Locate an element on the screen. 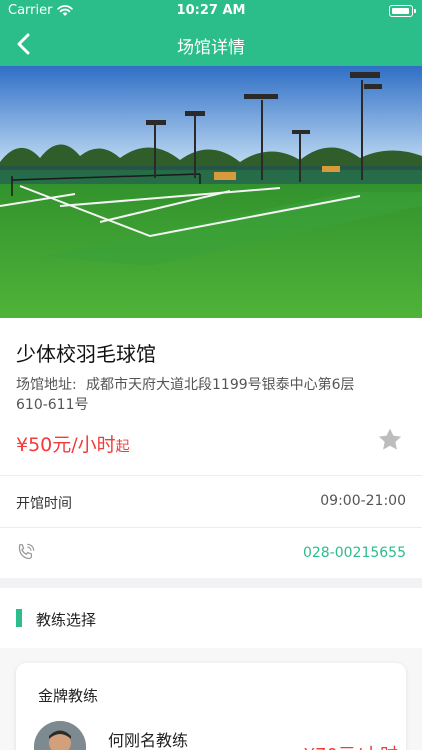 The image size is (422, 750). top-header: Carrier 10:27 AM 场馆详情 is located at coordinates (211, 33).